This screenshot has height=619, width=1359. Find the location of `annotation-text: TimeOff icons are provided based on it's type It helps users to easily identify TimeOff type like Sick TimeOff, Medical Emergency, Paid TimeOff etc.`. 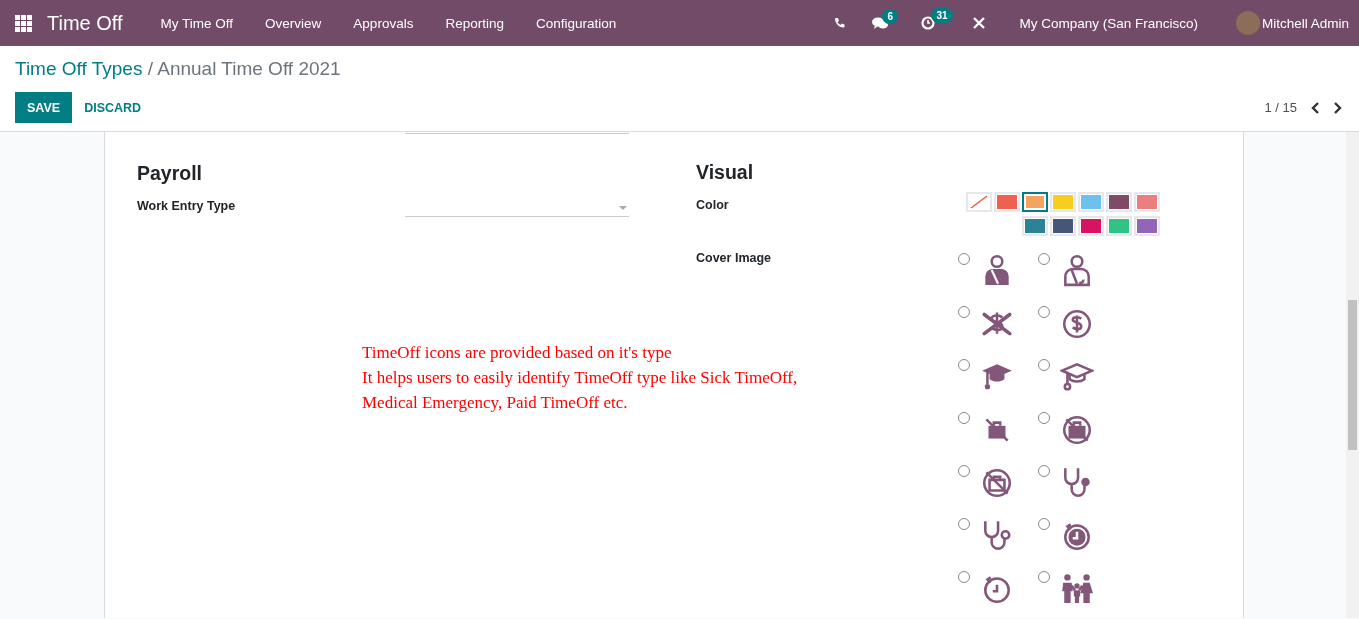

annotation-text: TimeOff icons are provided based on it's type It helps users to easily identify TimeOff type like Sick TimeOff, Medical Emergency, Paid TimeOff etc. is located at coordinates (580, 378).